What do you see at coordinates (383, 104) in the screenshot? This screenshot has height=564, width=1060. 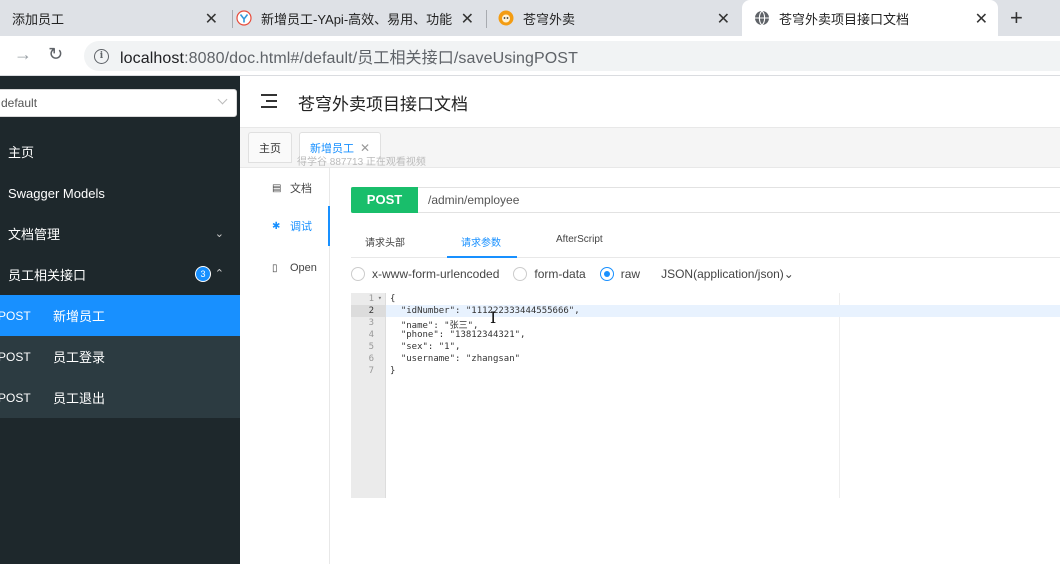 I see `page-title: 苍穹外卖项目接口文档` at bounding box center [383, 104].